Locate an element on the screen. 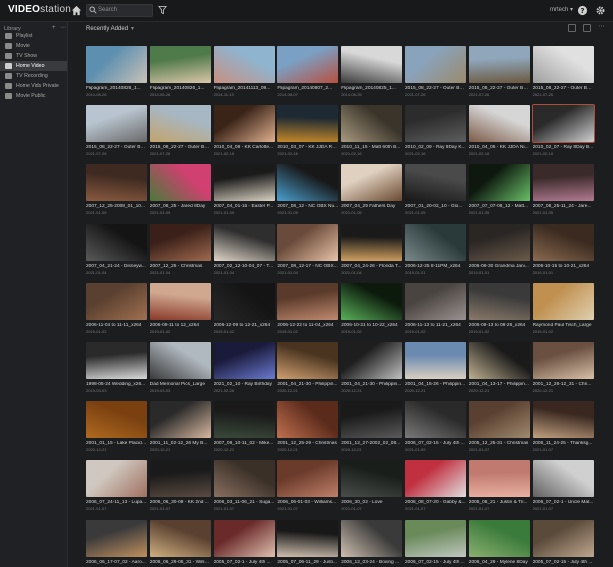 The width and height of the screenshot is (613, 567). video-tile: 2006_06_17-07_02 - Aaro...2021-01-07 is located at coordinates (116, 543).